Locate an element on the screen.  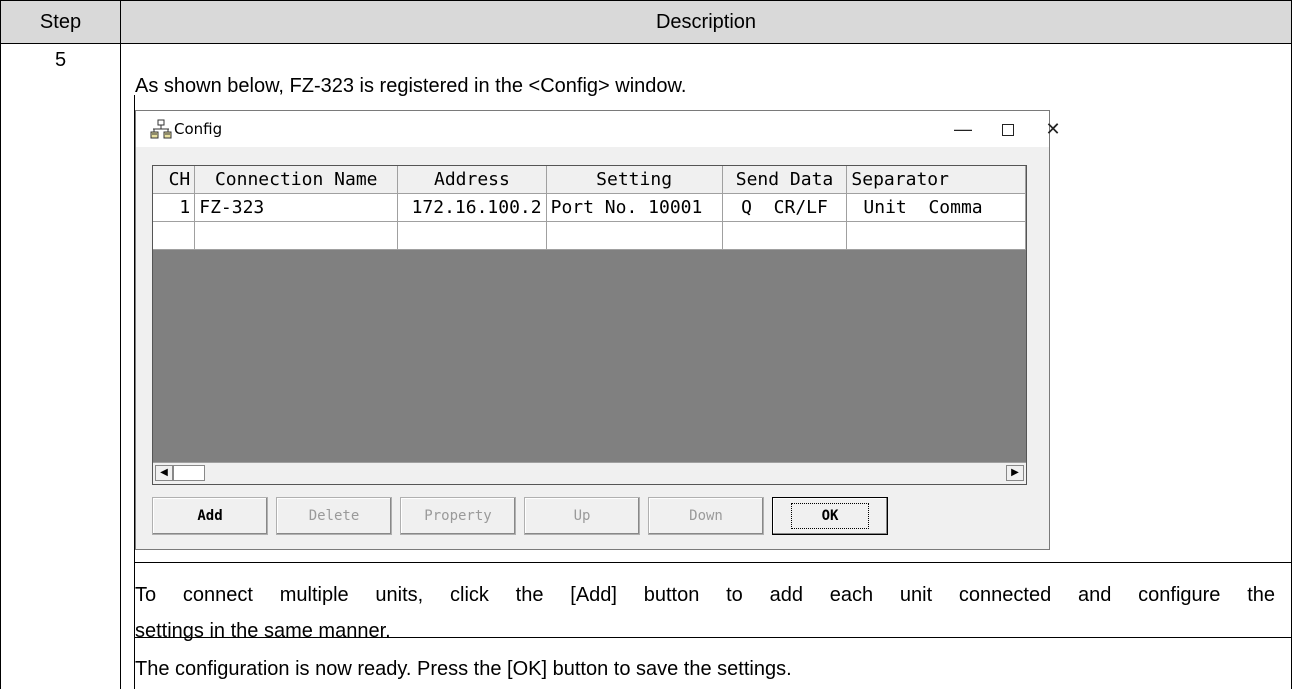
title-bar: Config — ✕ is located at coordinates (598, 129).